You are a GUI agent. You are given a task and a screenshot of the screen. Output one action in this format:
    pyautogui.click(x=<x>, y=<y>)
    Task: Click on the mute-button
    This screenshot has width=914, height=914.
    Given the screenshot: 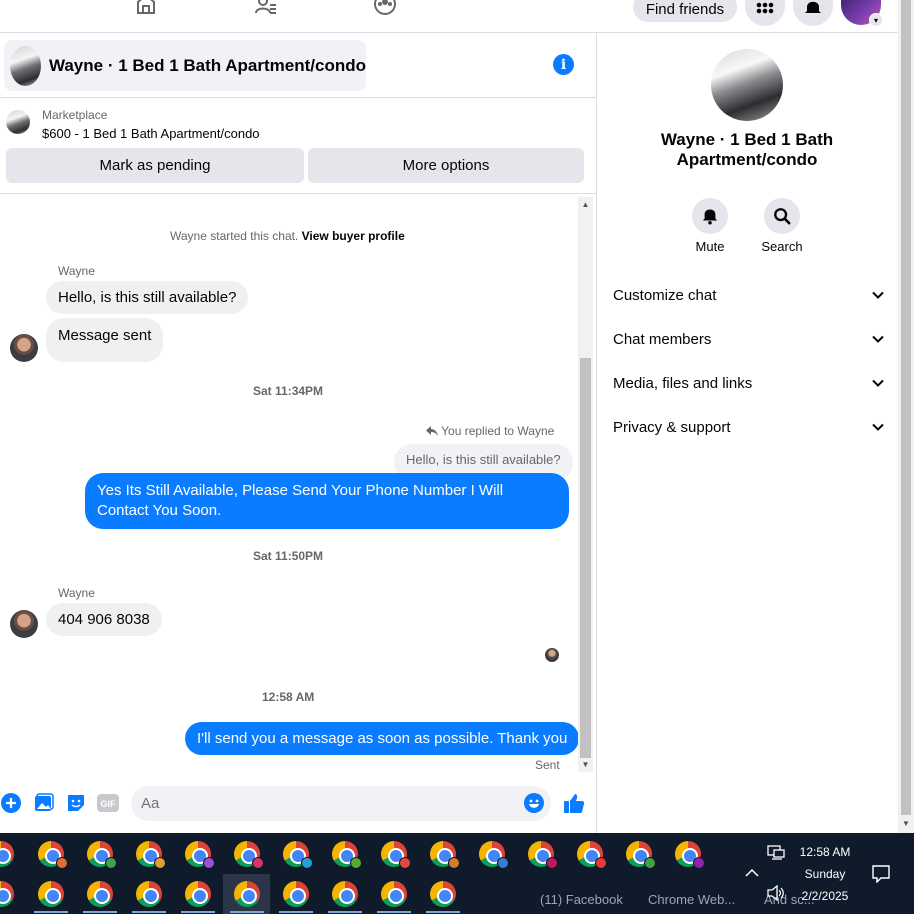 What is the action you would take?
    pyautogui.click(x=710, y=216)
    